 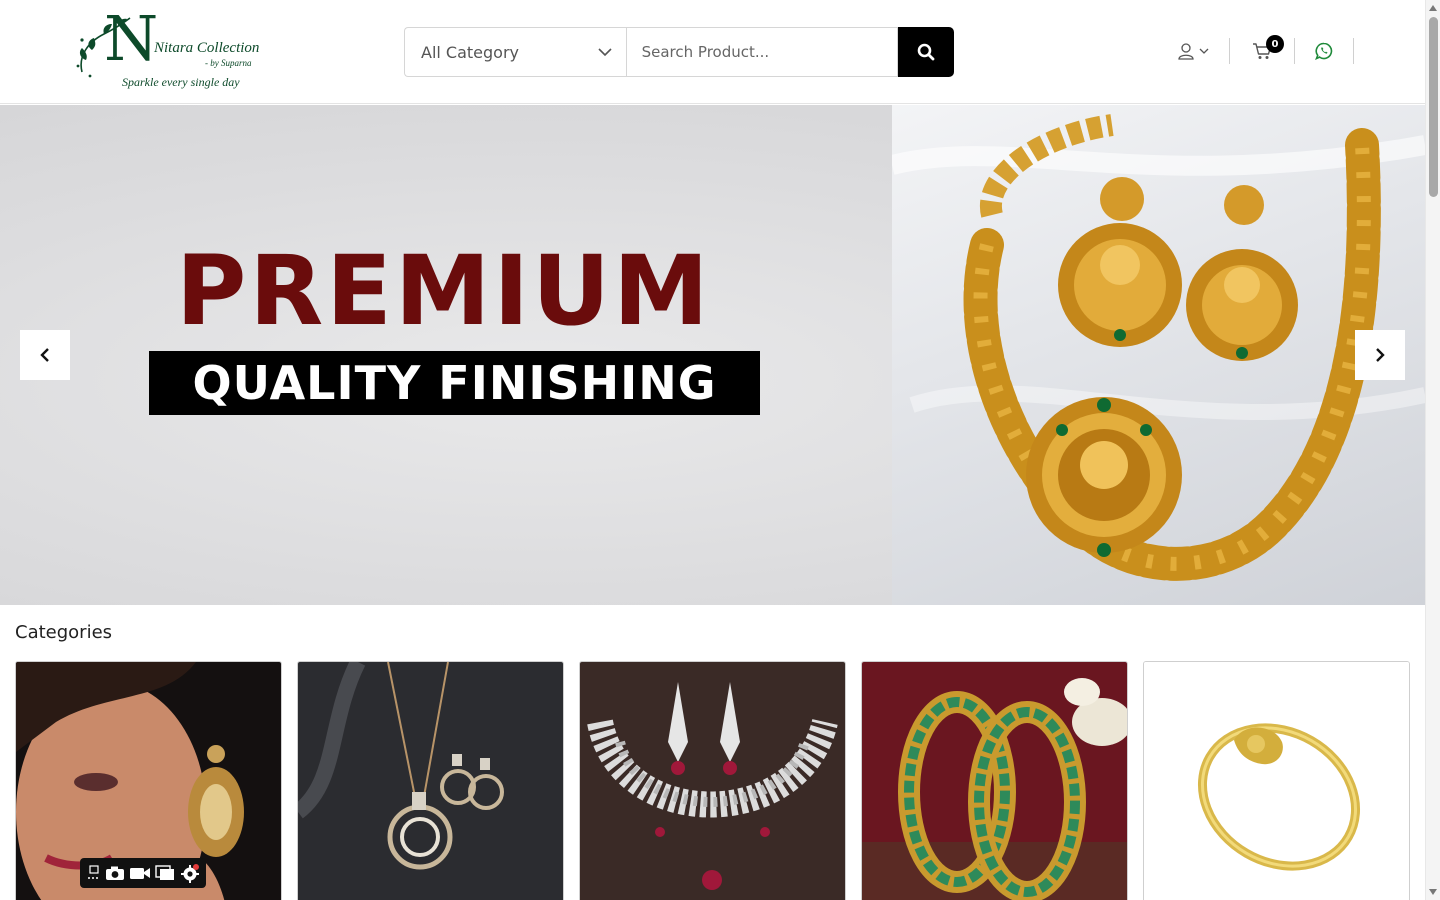 I want to click on screen-capture-toolbar, so click(x=143, y=873).